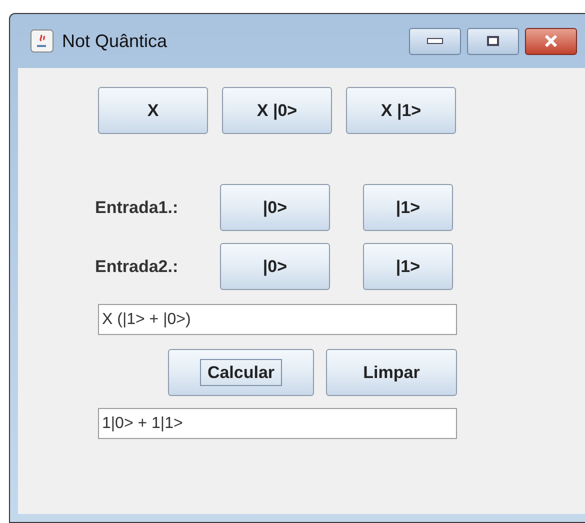 Image resolution: width=585 pixels, height=523 pixels. I want to click on window-title: Not Quântica, so click(115, 41).